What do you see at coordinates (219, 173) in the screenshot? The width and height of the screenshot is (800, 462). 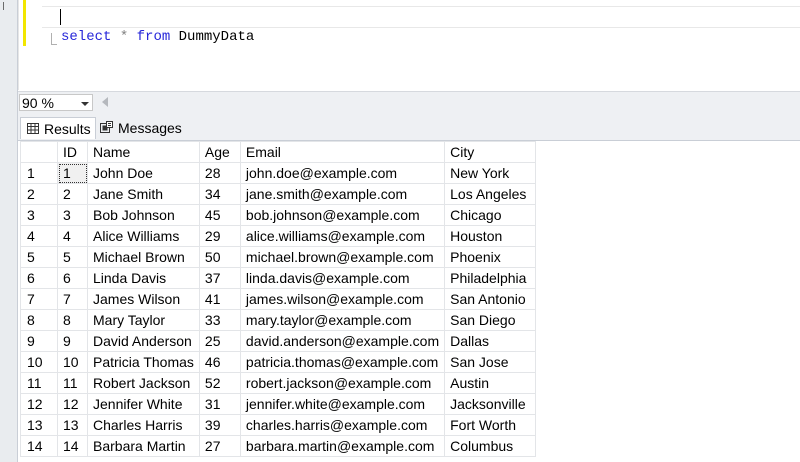 I see `cell-age: 28` at bounding box center [219, 173].